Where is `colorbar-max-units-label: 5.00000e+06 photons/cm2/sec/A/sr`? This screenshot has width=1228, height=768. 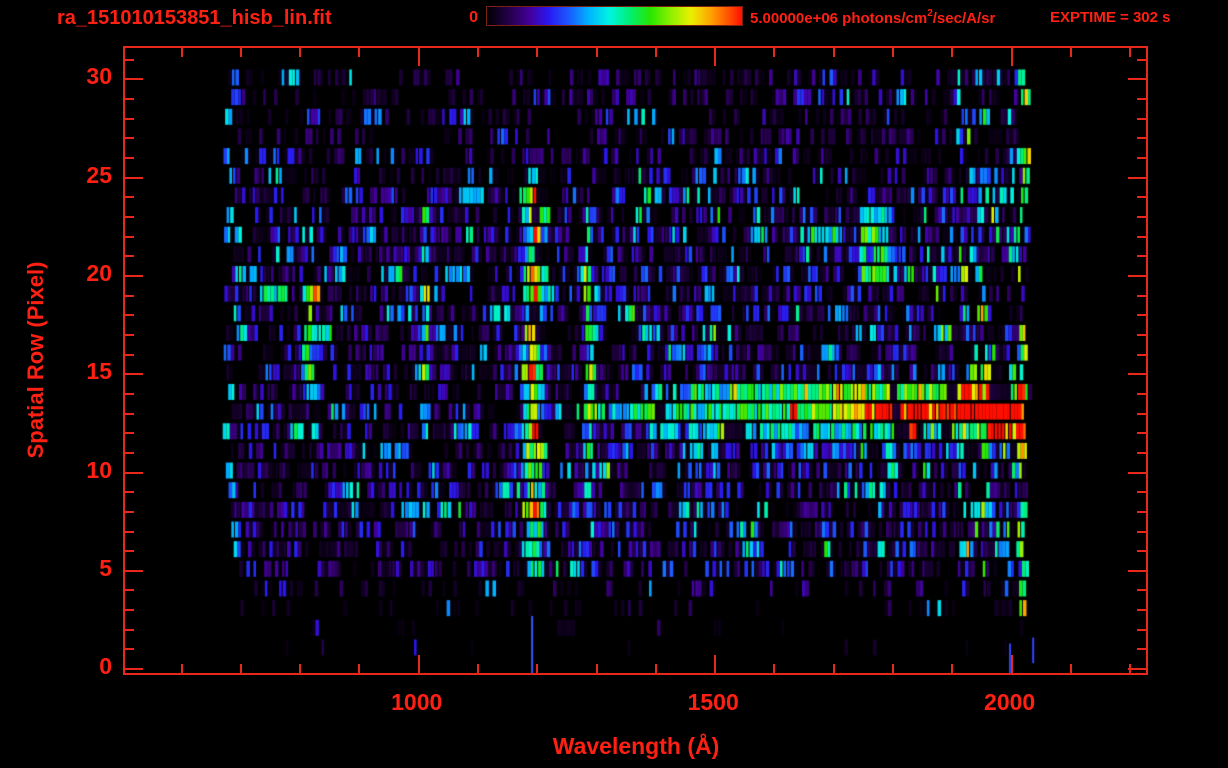 colorbar-max-units-label: 5.00000e+06 photons/cm2/sec/A/sr is located at coordinates (873, 17).